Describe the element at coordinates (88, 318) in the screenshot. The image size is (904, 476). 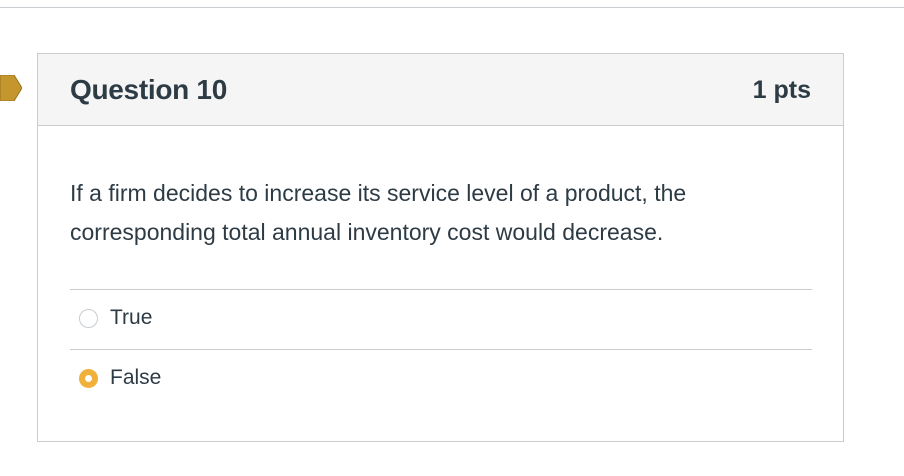
I see `radio-unselected-icon` at that location.